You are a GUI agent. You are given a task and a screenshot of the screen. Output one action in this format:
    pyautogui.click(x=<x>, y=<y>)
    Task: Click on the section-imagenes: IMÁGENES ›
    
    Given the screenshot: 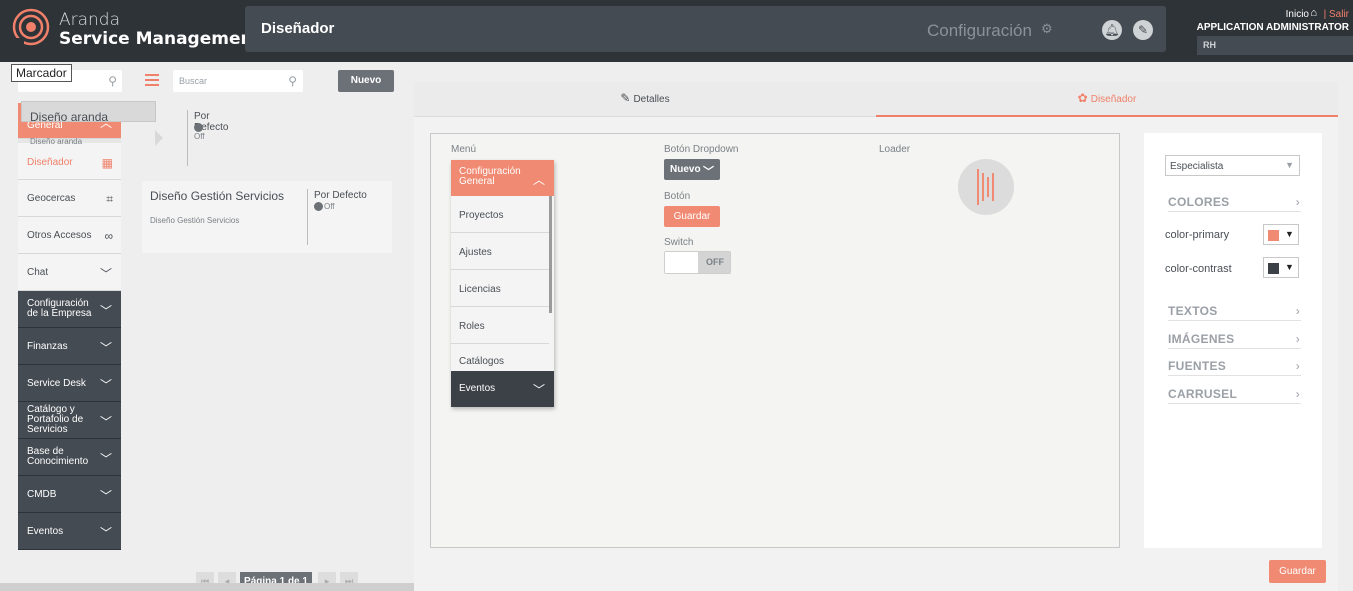 What is the action you would take?
    pyautogui.click(x=1234, y=340)
    